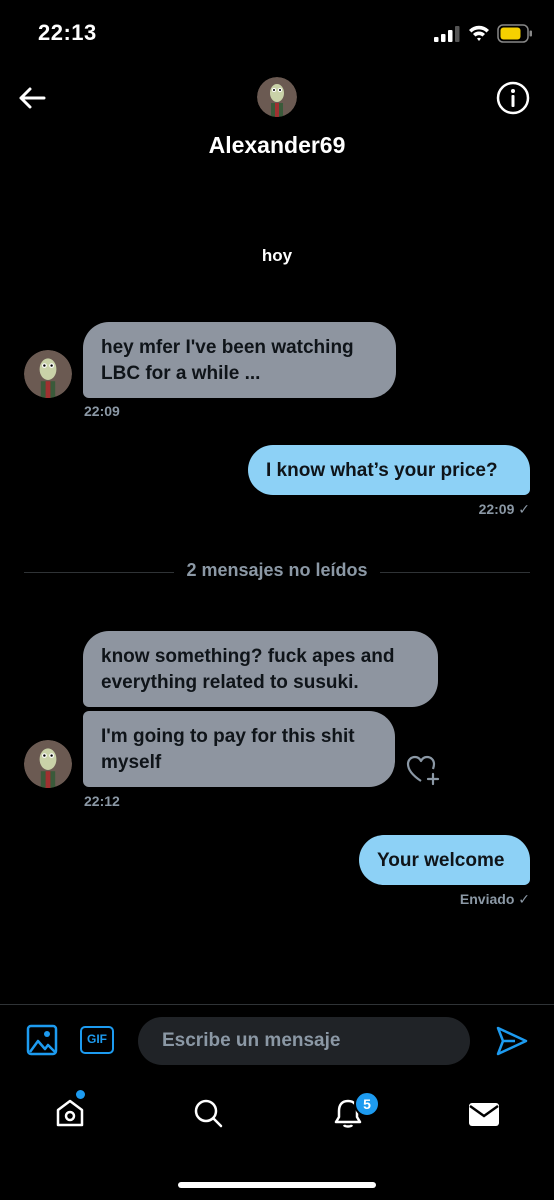 This screenshot has width=554, height=1200. What do you see at coordinates (423, 770) in the screenshot?
I see `like-heart-icon` at bounding box center [423, 770].